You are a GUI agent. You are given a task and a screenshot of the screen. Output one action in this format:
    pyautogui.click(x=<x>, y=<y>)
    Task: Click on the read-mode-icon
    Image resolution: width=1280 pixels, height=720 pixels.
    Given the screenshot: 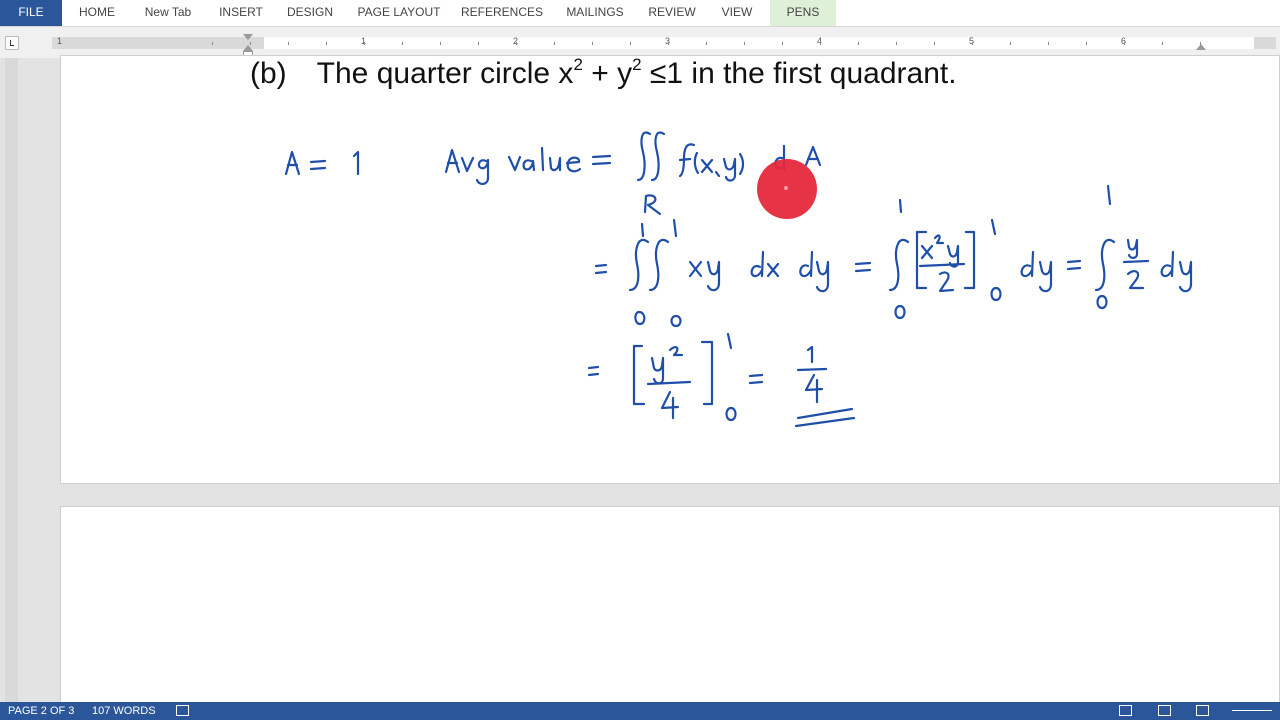 What is the action you would take?
    pyautogui.click(x=1125, y=710)
    